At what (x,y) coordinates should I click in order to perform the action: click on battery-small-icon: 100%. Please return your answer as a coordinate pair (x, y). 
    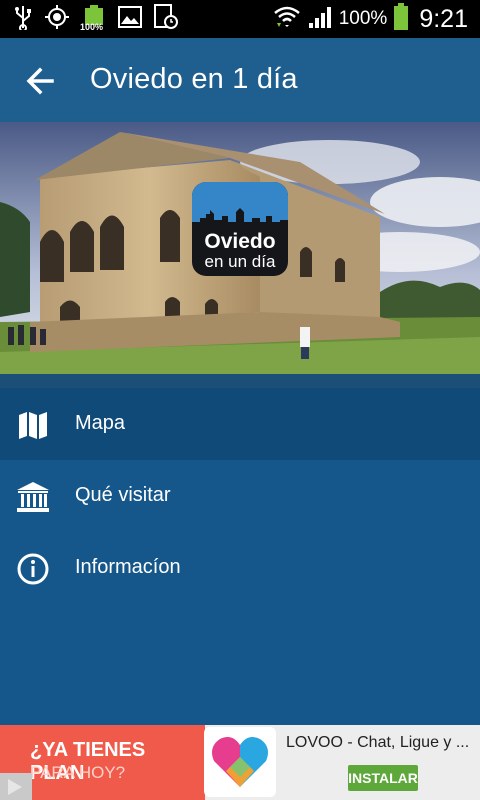
    Looking at the image, I should click on (93, 19).